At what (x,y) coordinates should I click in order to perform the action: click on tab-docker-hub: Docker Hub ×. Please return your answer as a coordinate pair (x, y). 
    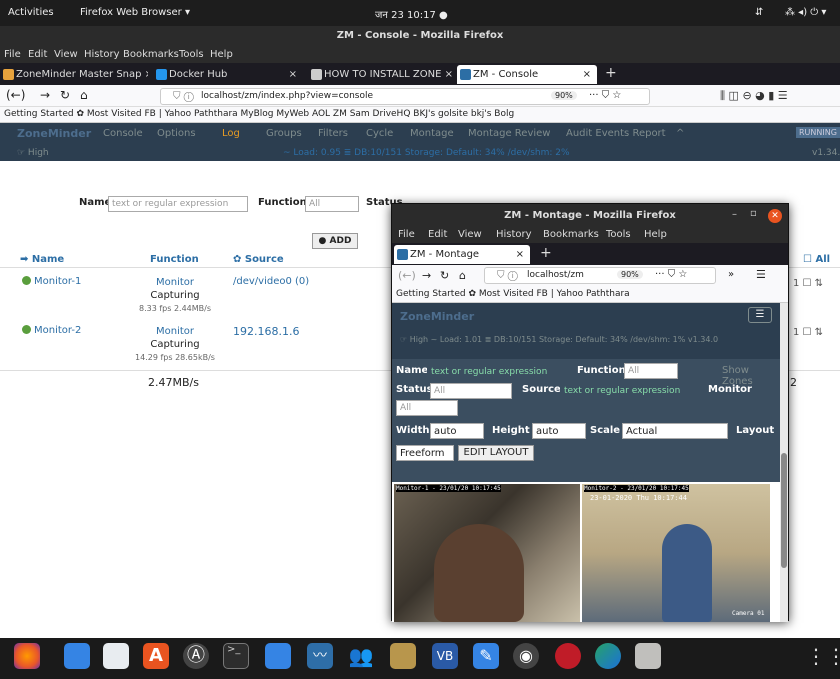
    Looking at the image, I should click on (228, 74).